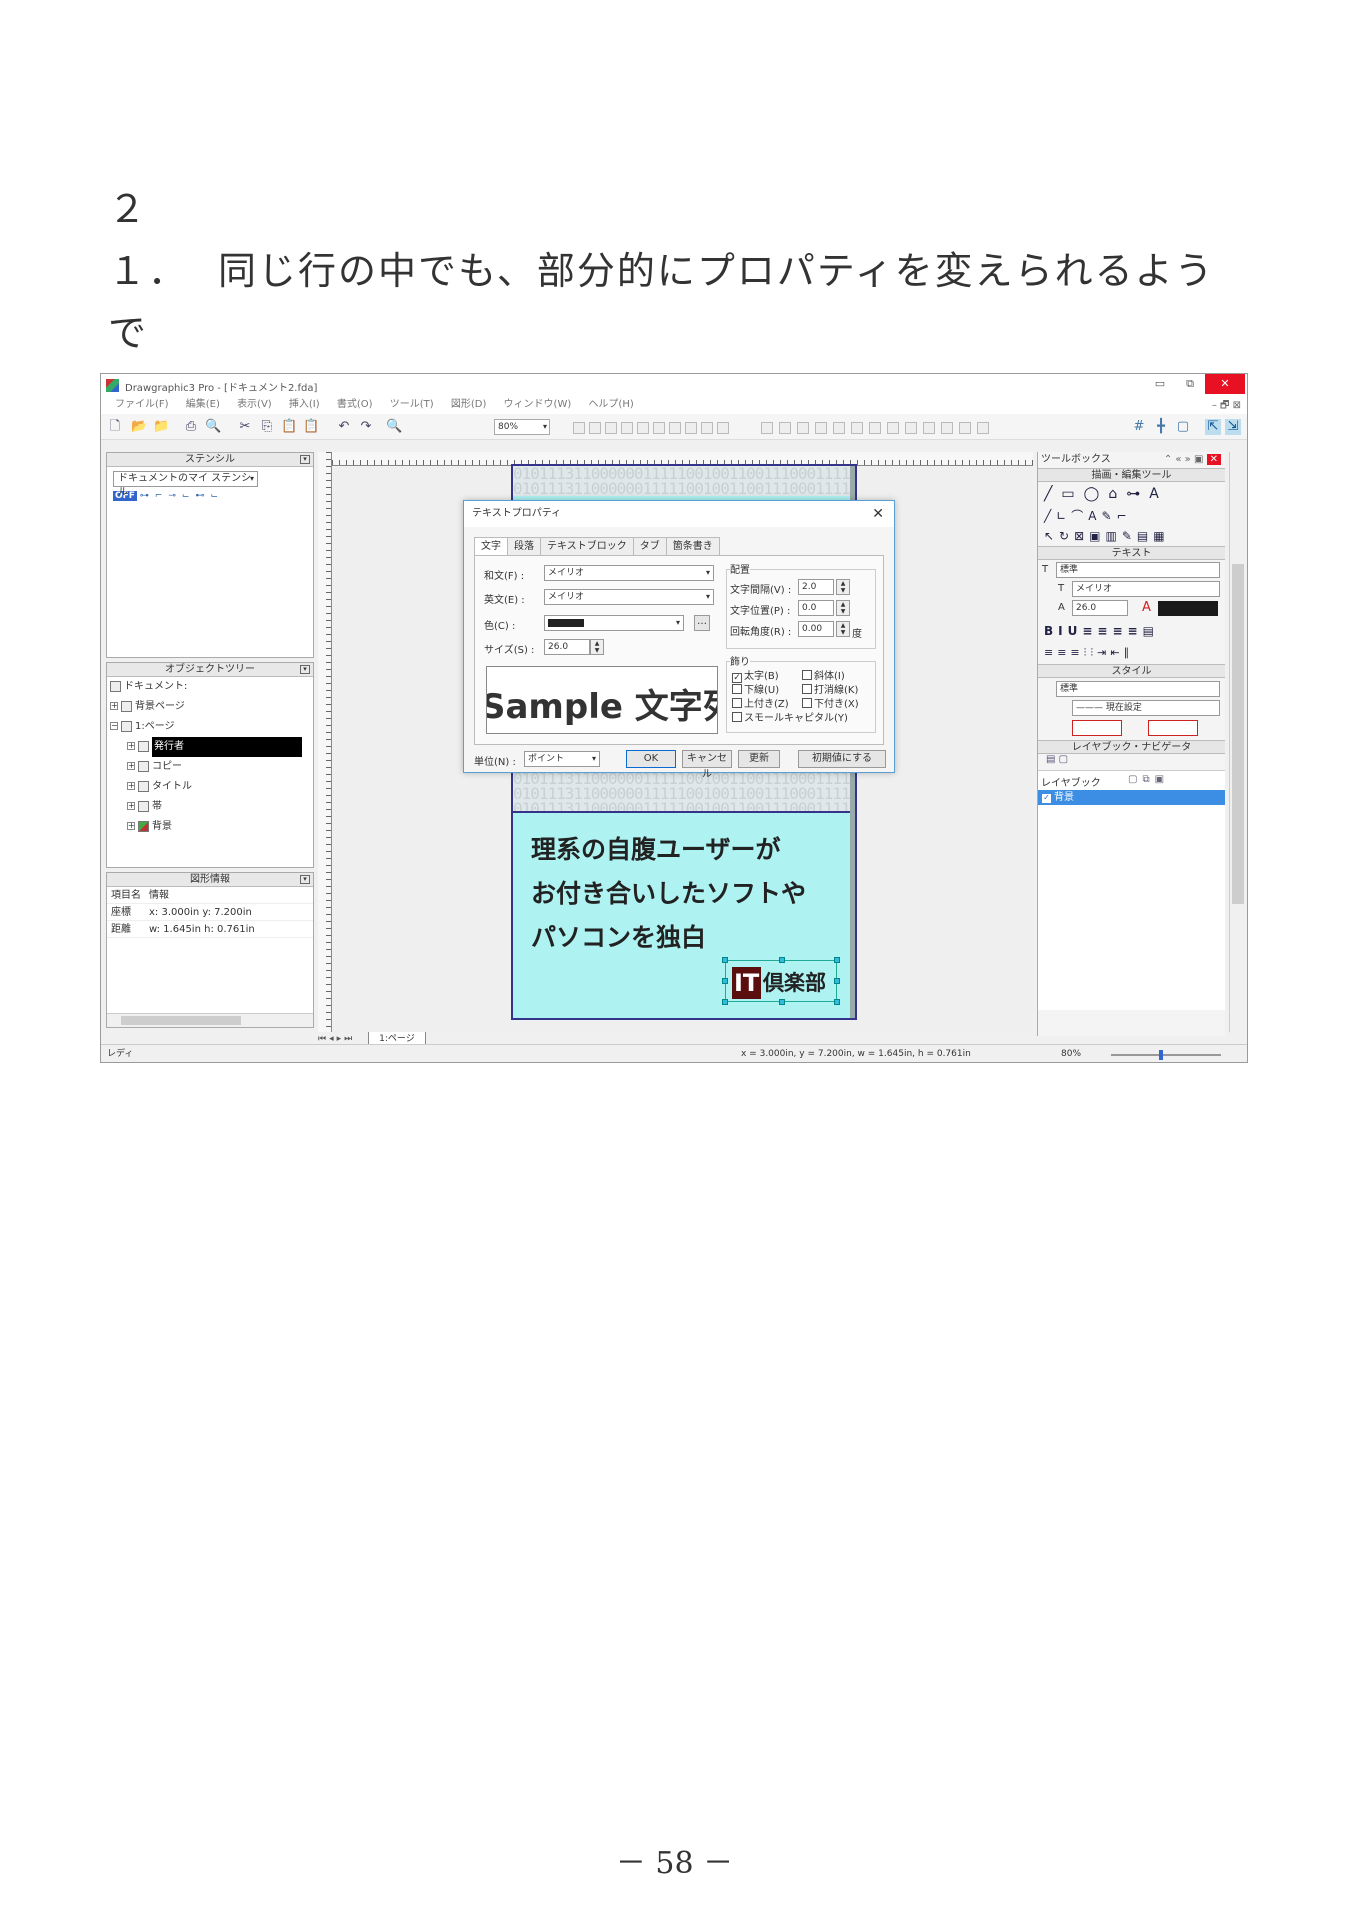  What do you see at coordinates (659, 428) in the screenshot?
I see `rotate-left-icon` at bounding box center [659, 428].